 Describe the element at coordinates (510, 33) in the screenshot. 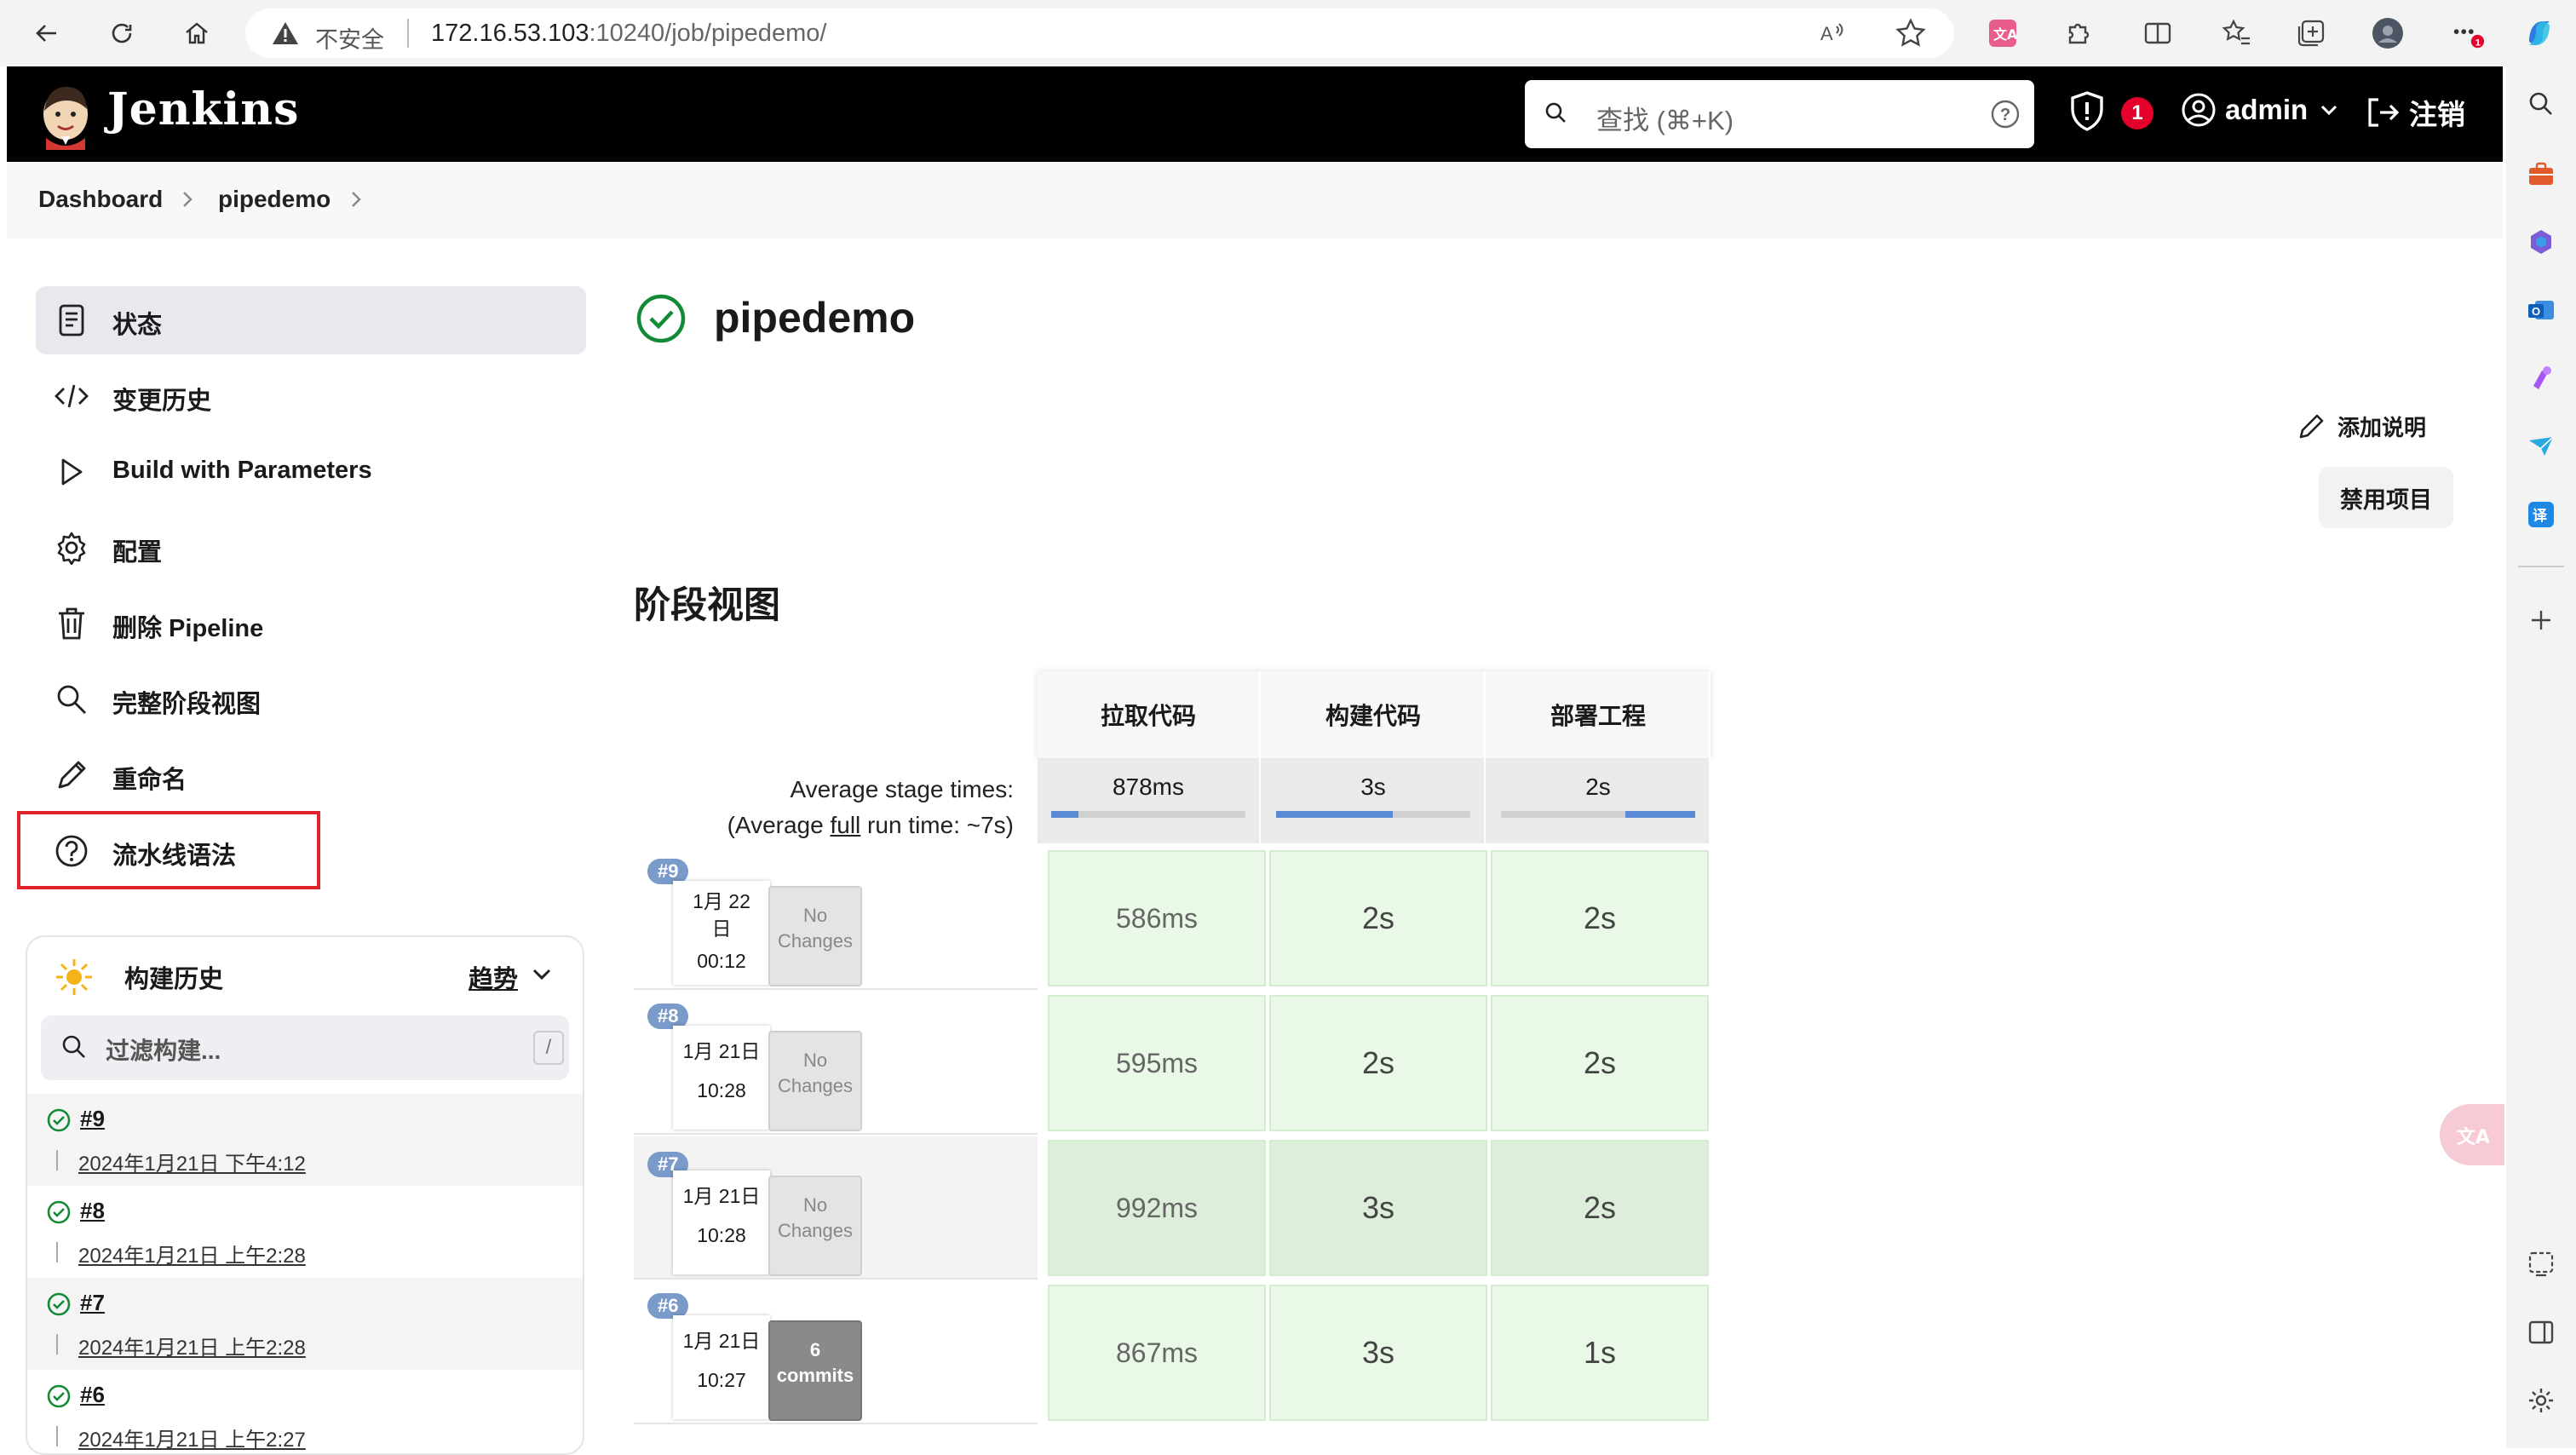

I see `url-host: 172.16.53.103` at that location.